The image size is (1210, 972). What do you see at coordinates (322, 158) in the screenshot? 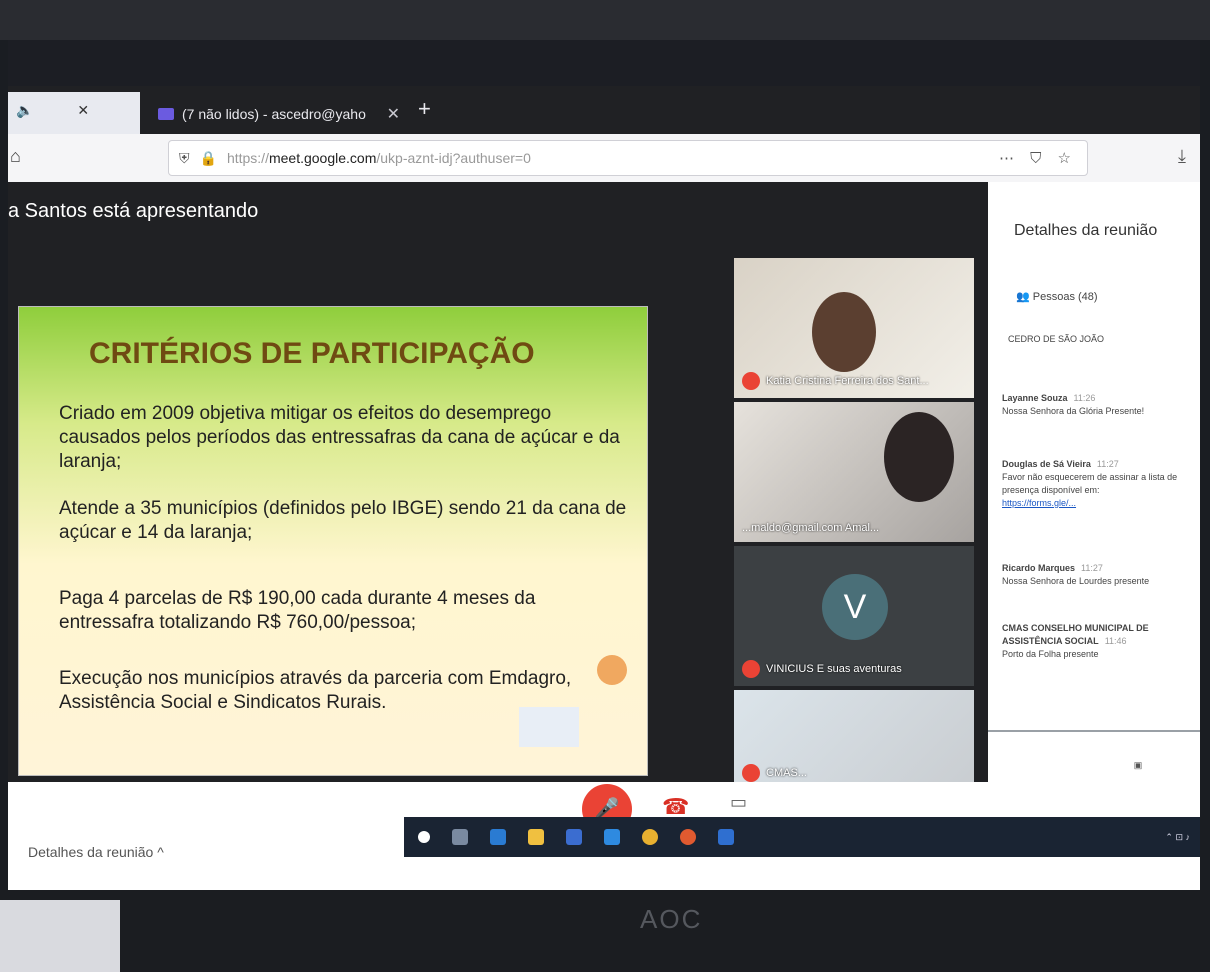
I see `url-host: meet.google.com` at bounding box center [322, 158].